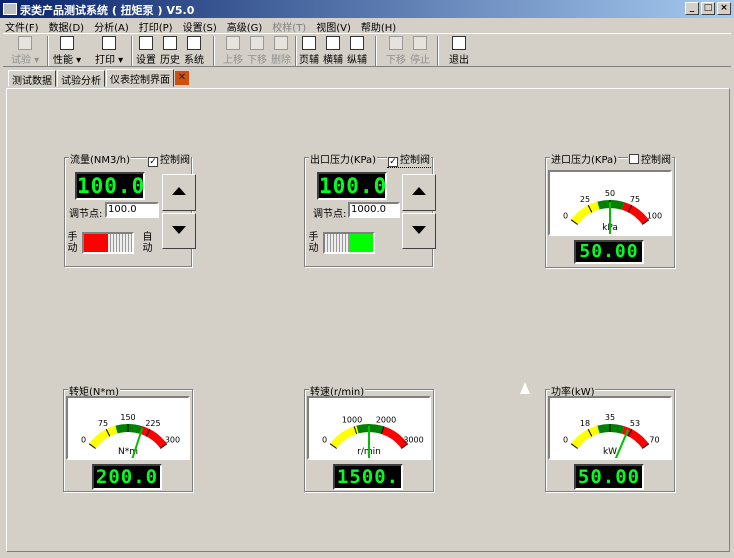  Describe the element at coordinates (333, 26) in the screenshot. I see `menu-view: 视图(V)` at that location.